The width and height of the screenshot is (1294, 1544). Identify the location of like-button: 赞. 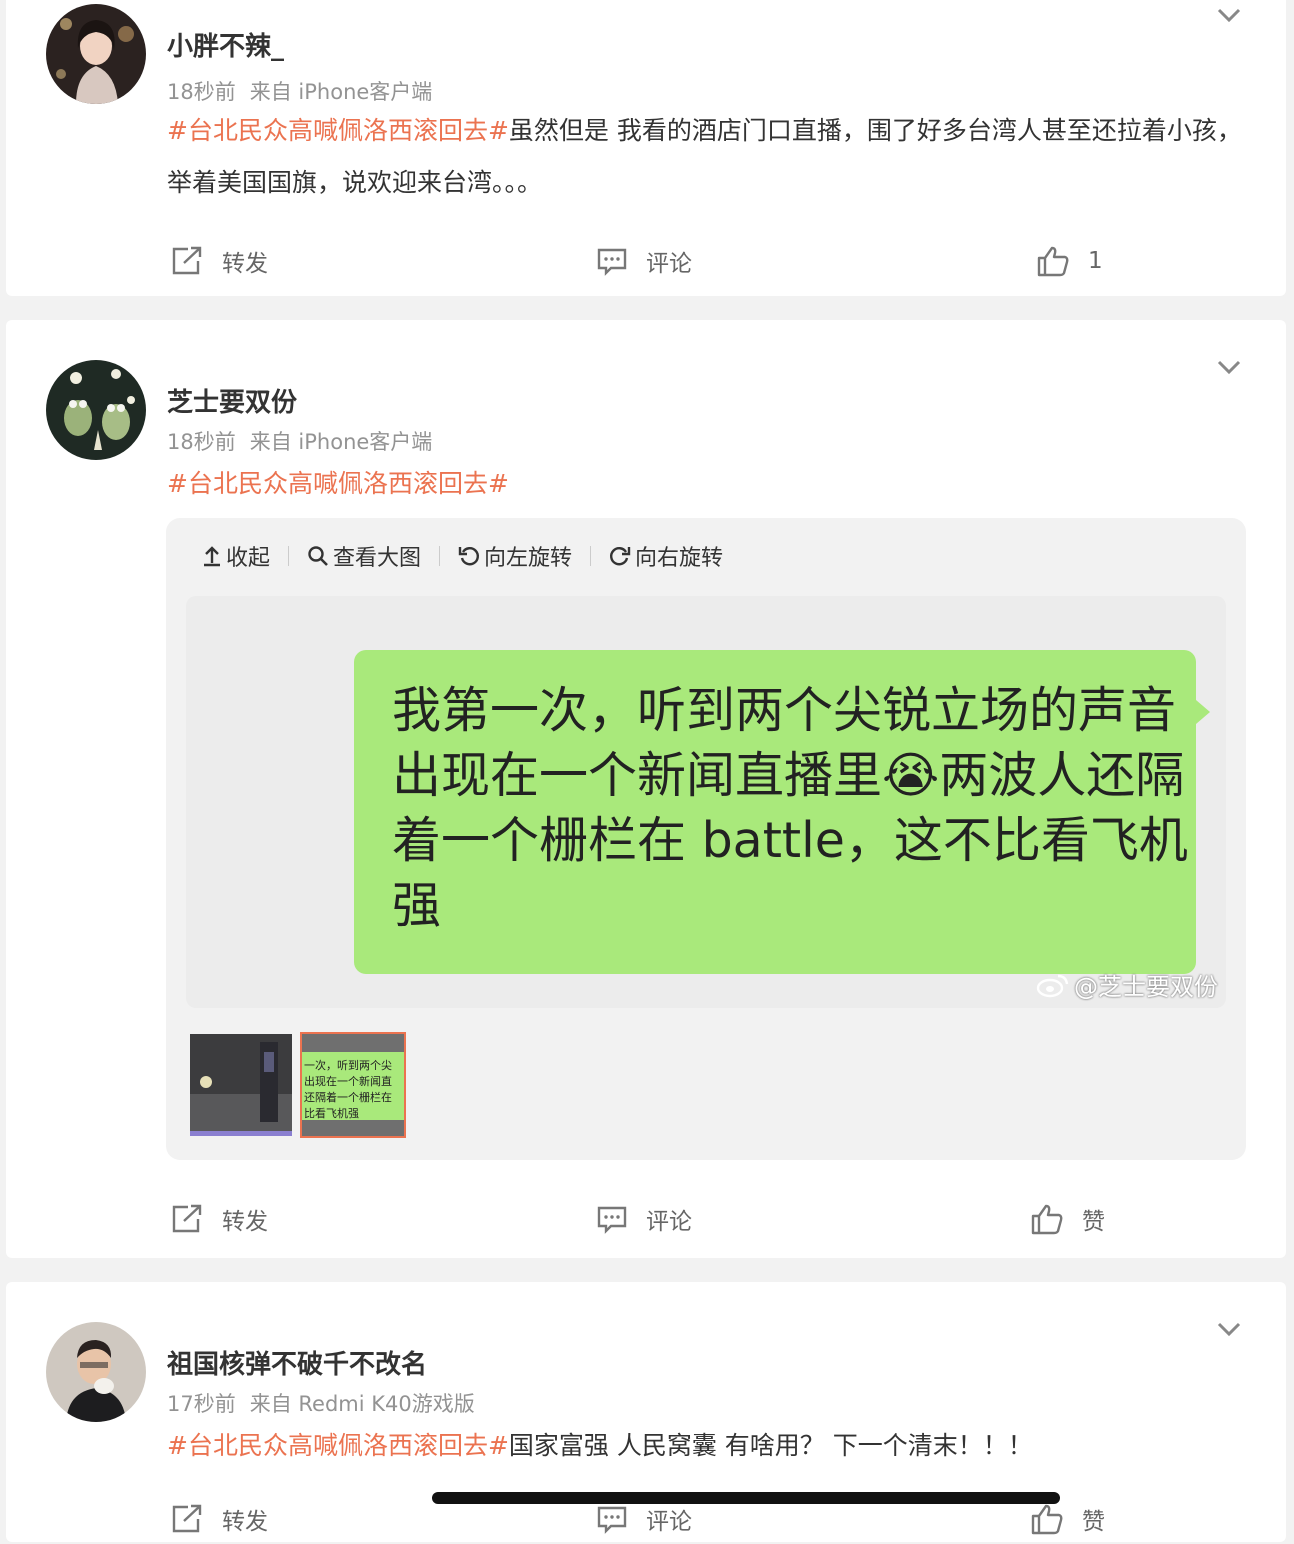
(1067, 1219).